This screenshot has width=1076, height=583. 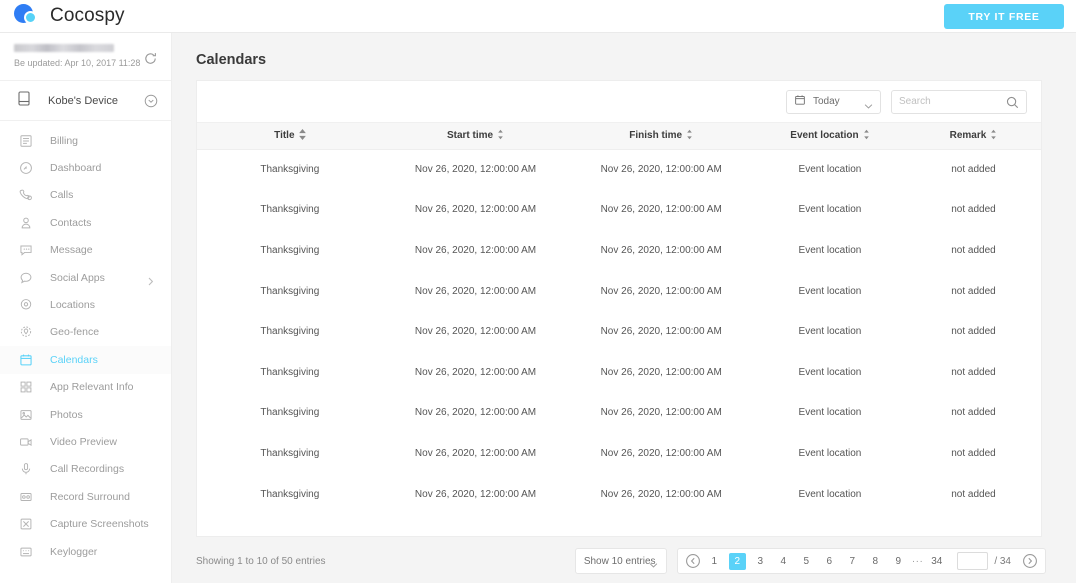 I want to click on photo-icon, so click(x=26, y=415).